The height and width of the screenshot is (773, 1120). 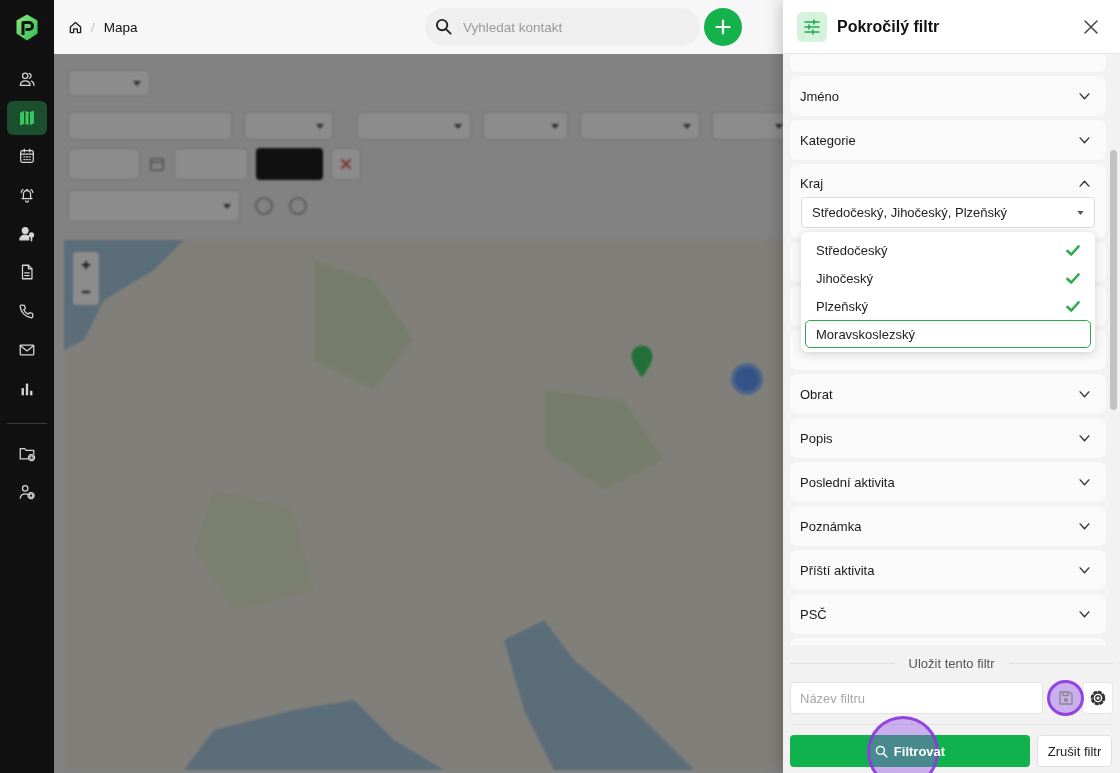 I want to click on sidebar-item, so click(x=27, y=117).